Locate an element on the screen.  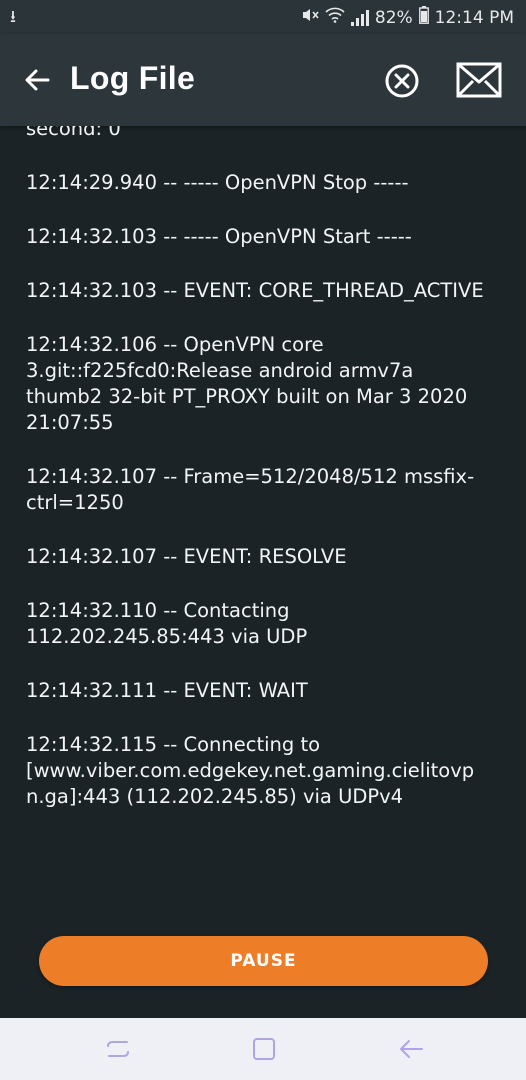
recent-apps-button is located at coordinates (118, 1049).